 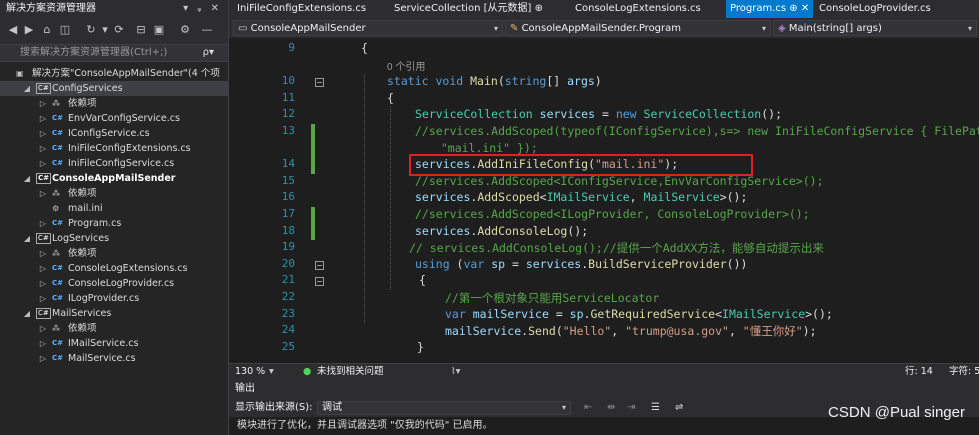 I want to click on sync-icon: ↻, so click(x=91, y=30).